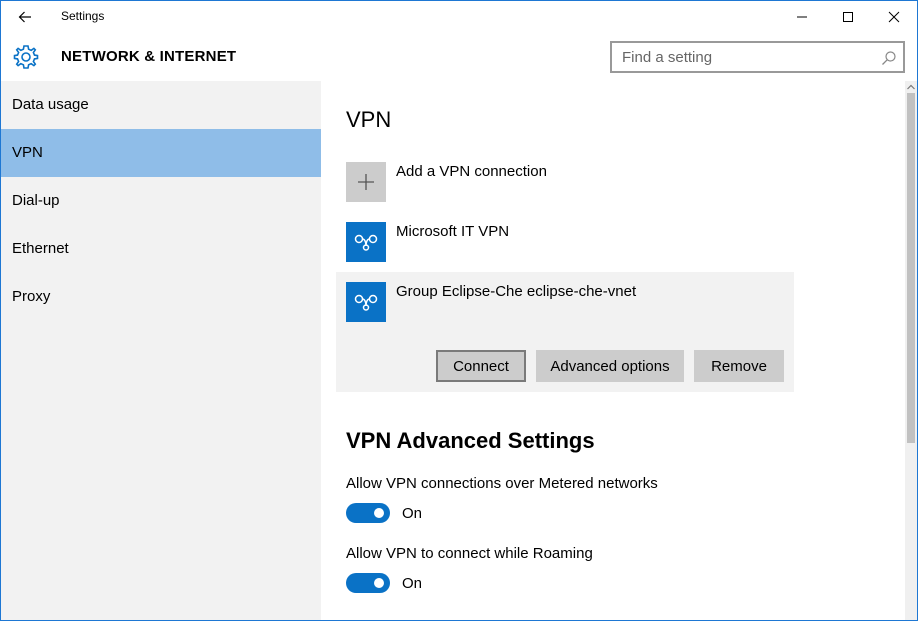 This screenshot has height=621, width=918. What do you see at coordinates (459, 17) in the screenshot?
I see `title-bar: Settings` at bounding box center [459, 17].